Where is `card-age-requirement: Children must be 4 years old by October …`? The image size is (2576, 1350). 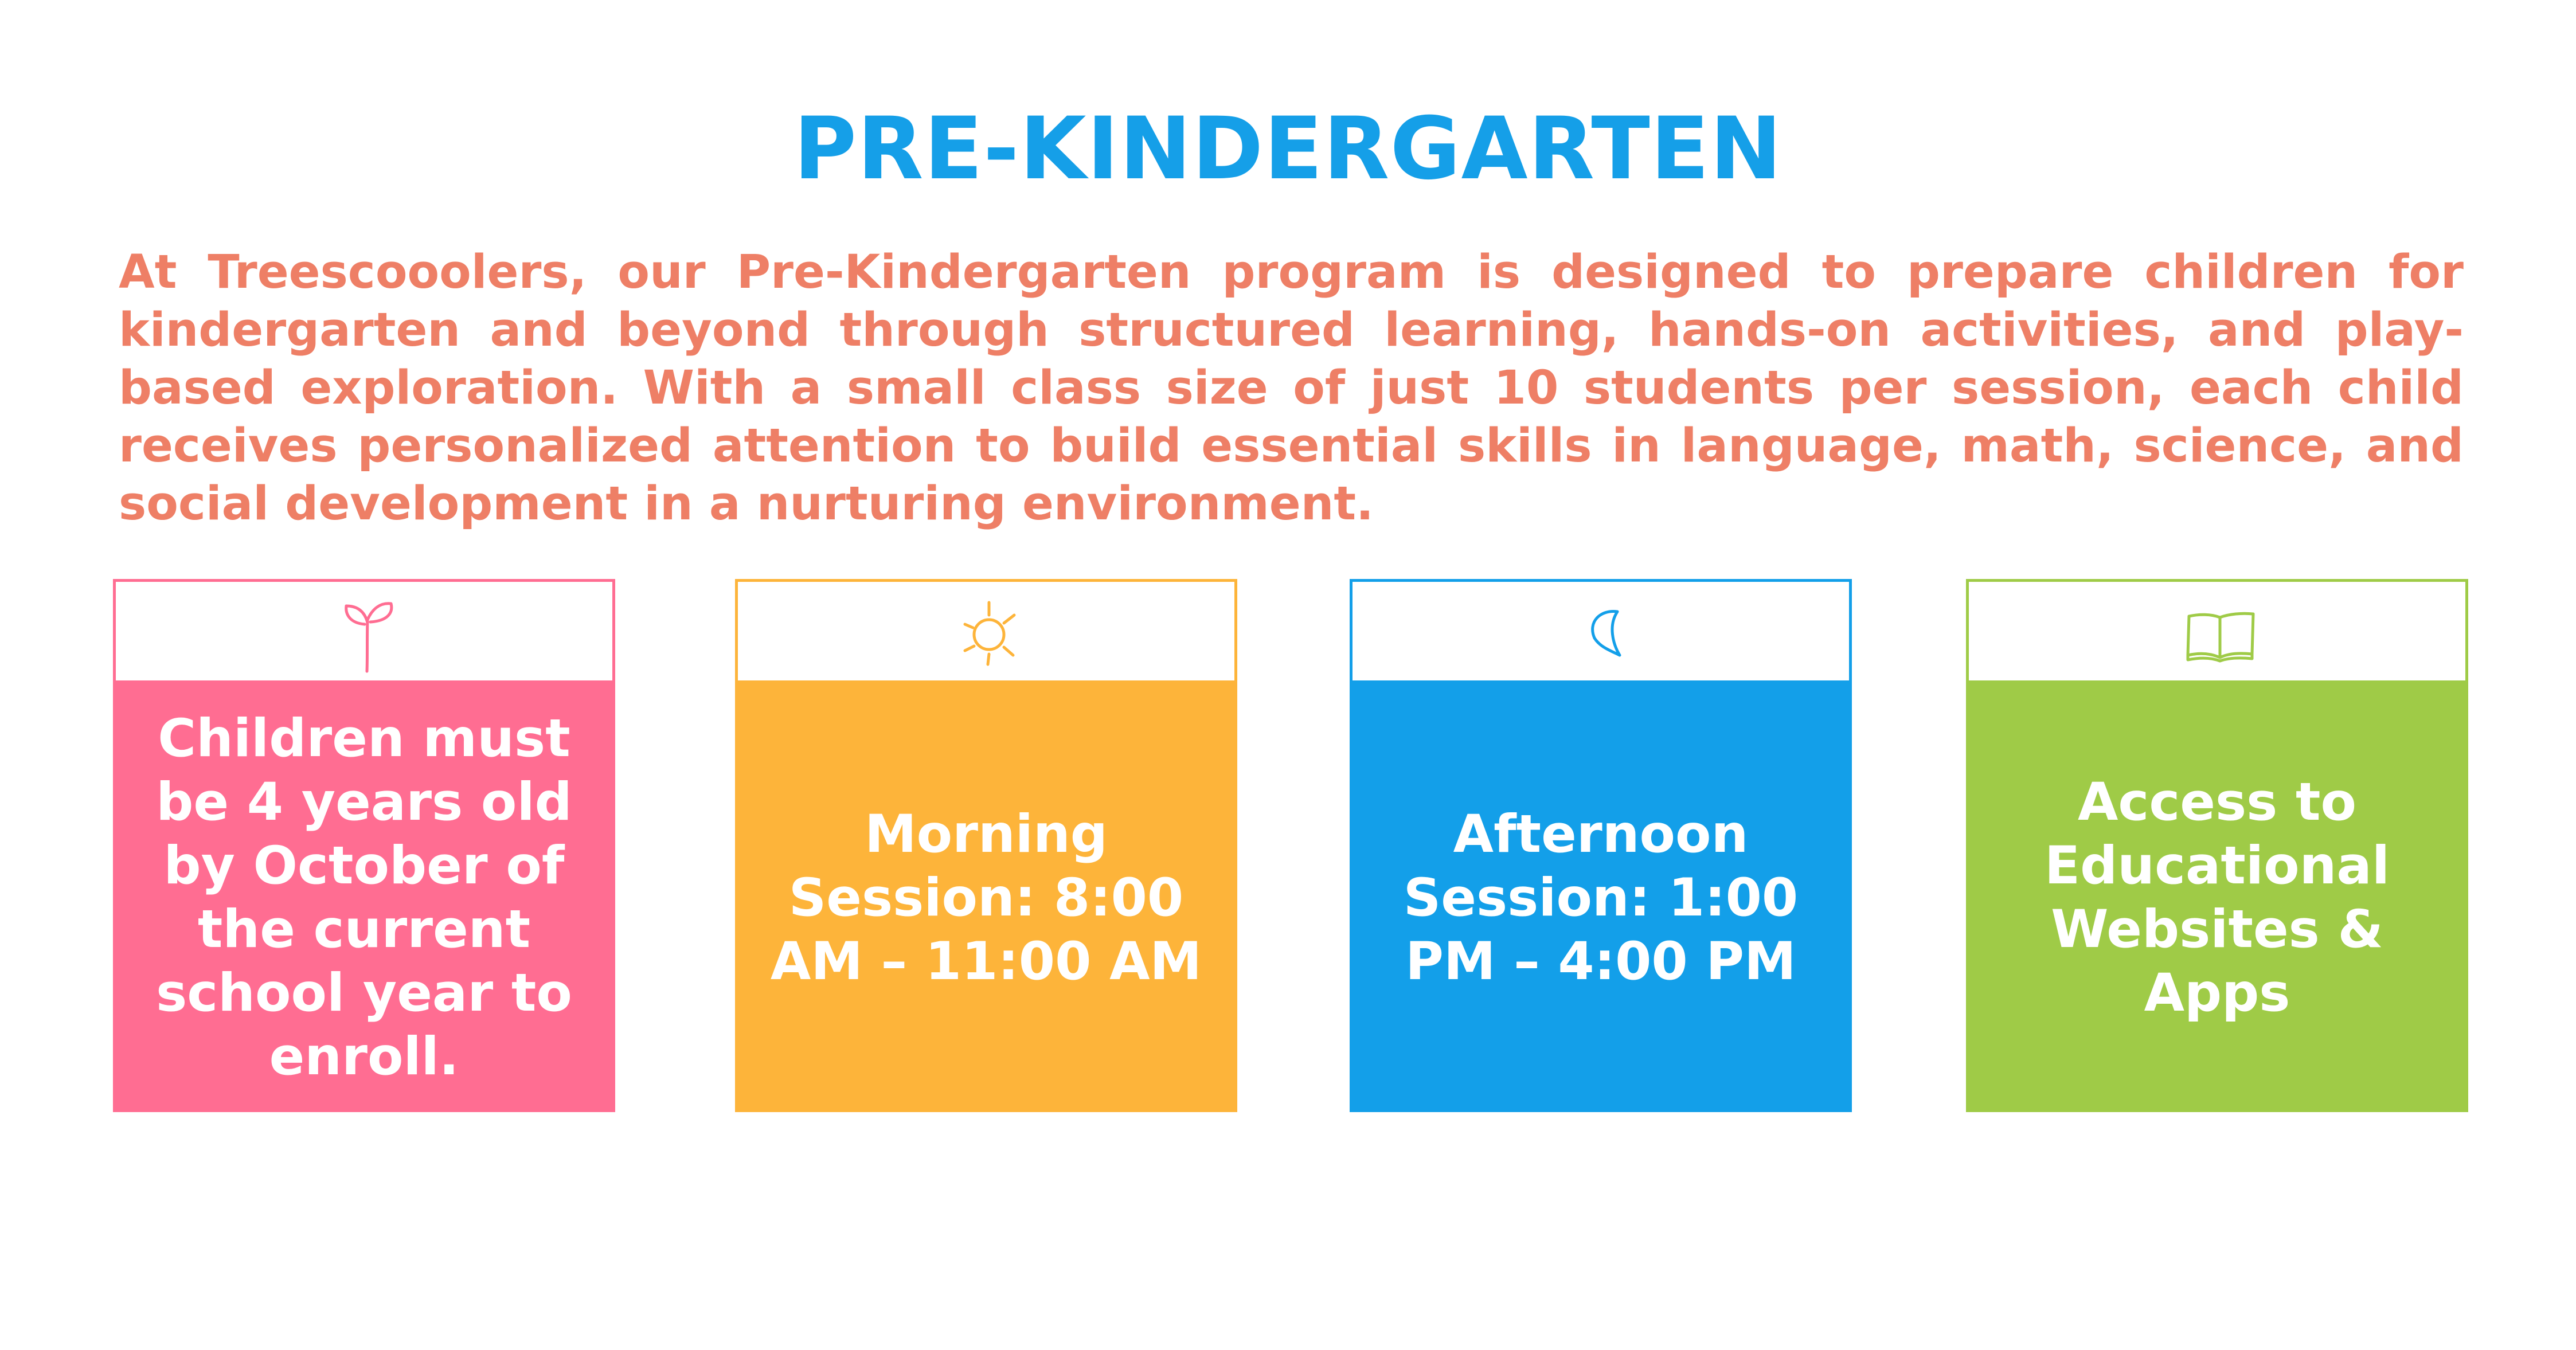 card-age-requirement: Children must be 4 years old by October … is located at coordinates (364, 845).